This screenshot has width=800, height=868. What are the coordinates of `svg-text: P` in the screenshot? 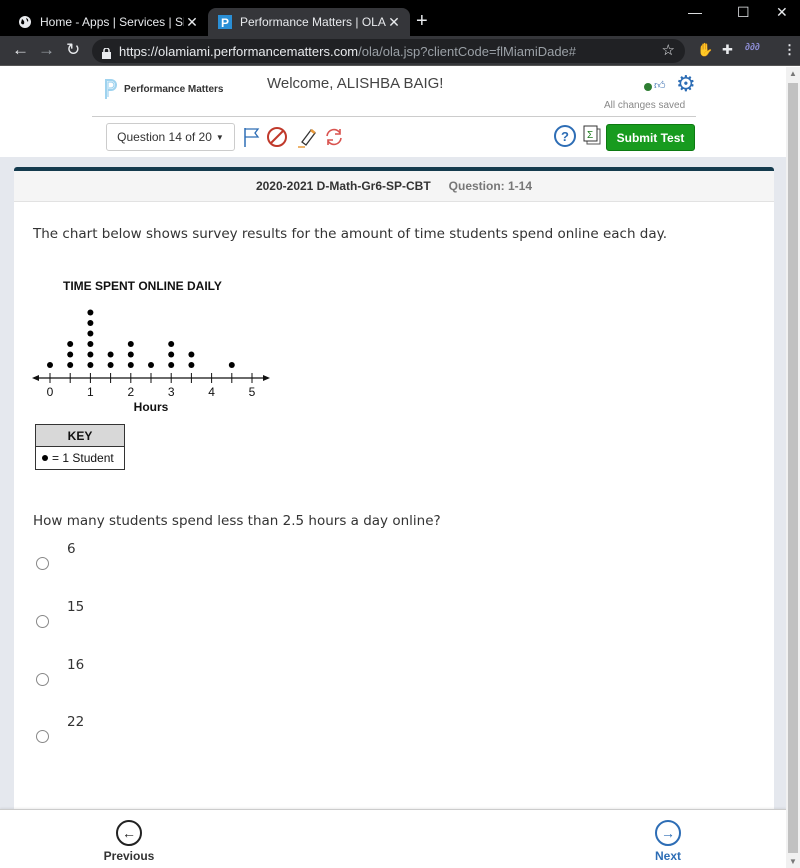 It's located at (225, 22).